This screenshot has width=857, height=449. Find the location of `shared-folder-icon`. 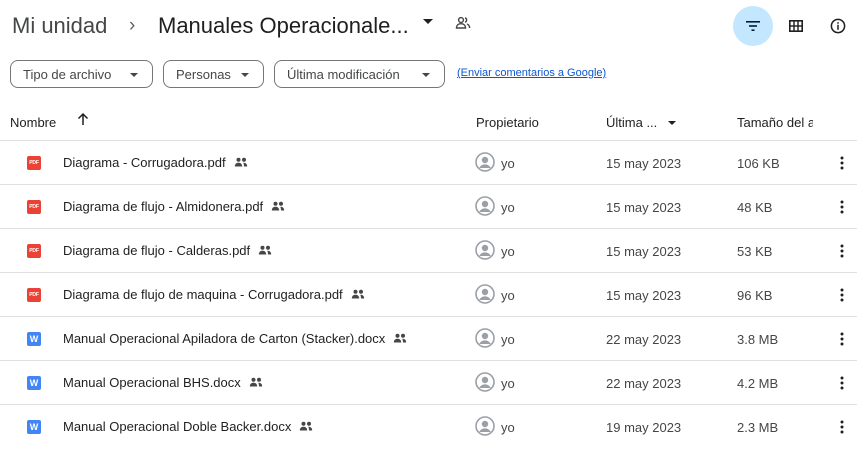

shared-folder-icon is located at coordinates (463, 25).